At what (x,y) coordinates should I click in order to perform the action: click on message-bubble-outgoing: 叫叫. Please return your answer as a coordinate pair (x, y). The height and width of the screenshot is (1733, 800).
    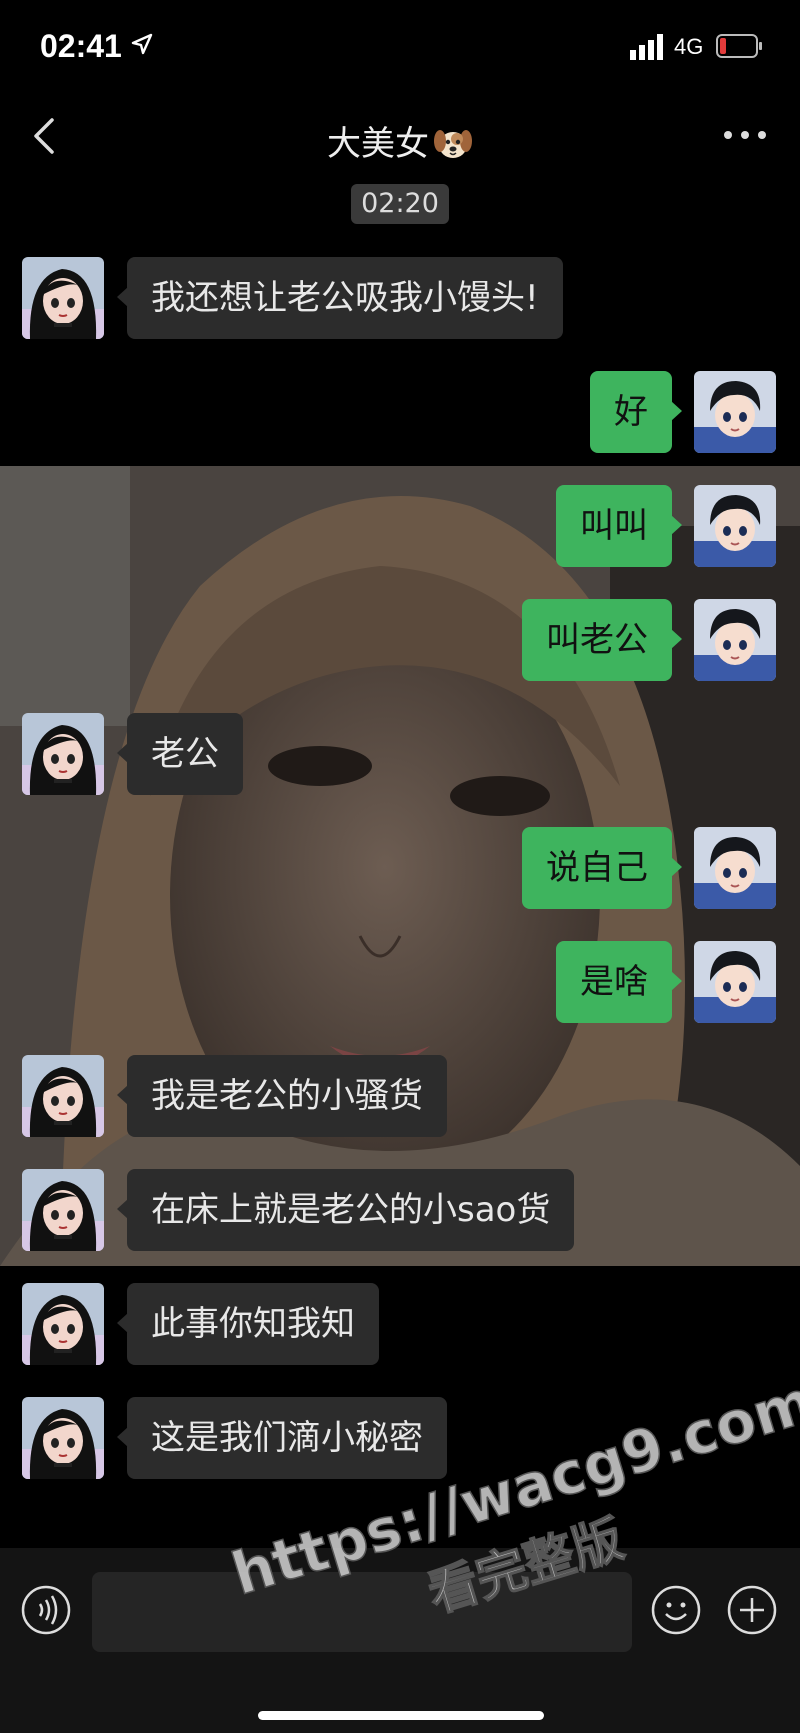
    Looking at the image, I should click on (619, 526).